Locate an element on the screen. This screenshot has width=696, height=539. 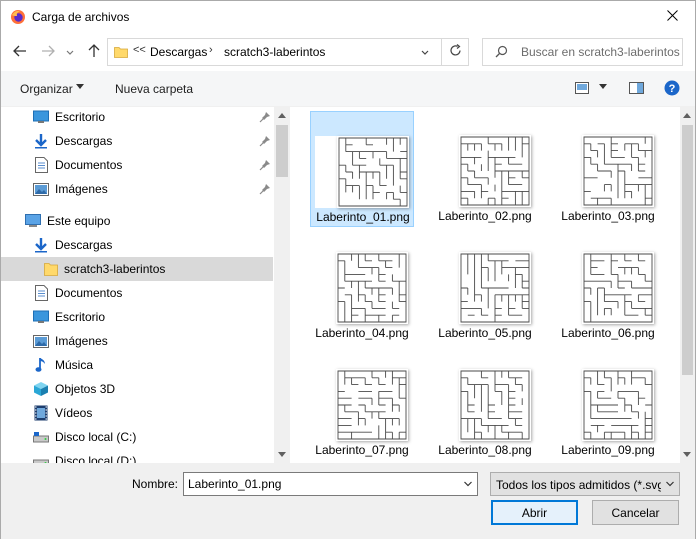
recent-locations-button is located at coordinates (70, 52).